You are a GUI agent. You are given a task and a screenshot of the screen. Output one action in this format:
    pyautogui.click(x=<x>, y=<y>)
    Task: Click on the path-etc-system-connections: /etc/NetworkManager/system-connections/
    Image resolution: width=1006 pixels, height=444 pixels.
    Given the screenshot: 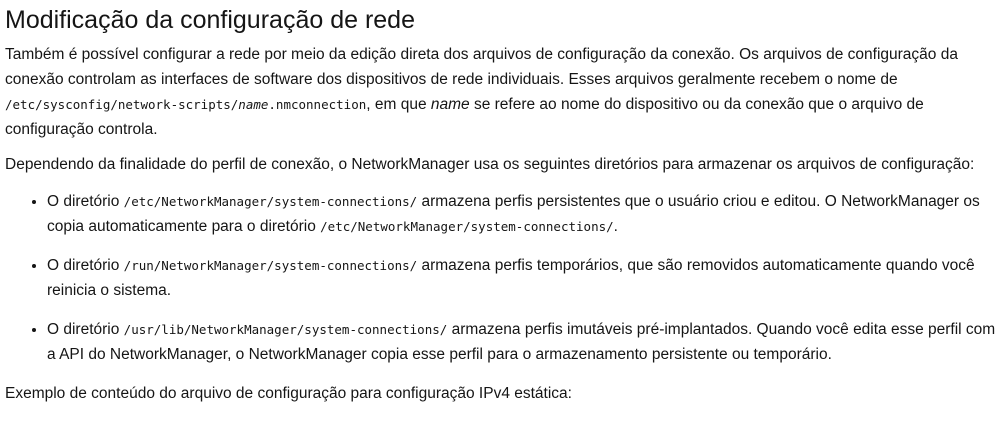 What is the action you would take?
    pyautogui.click(x=270, y=201)
    